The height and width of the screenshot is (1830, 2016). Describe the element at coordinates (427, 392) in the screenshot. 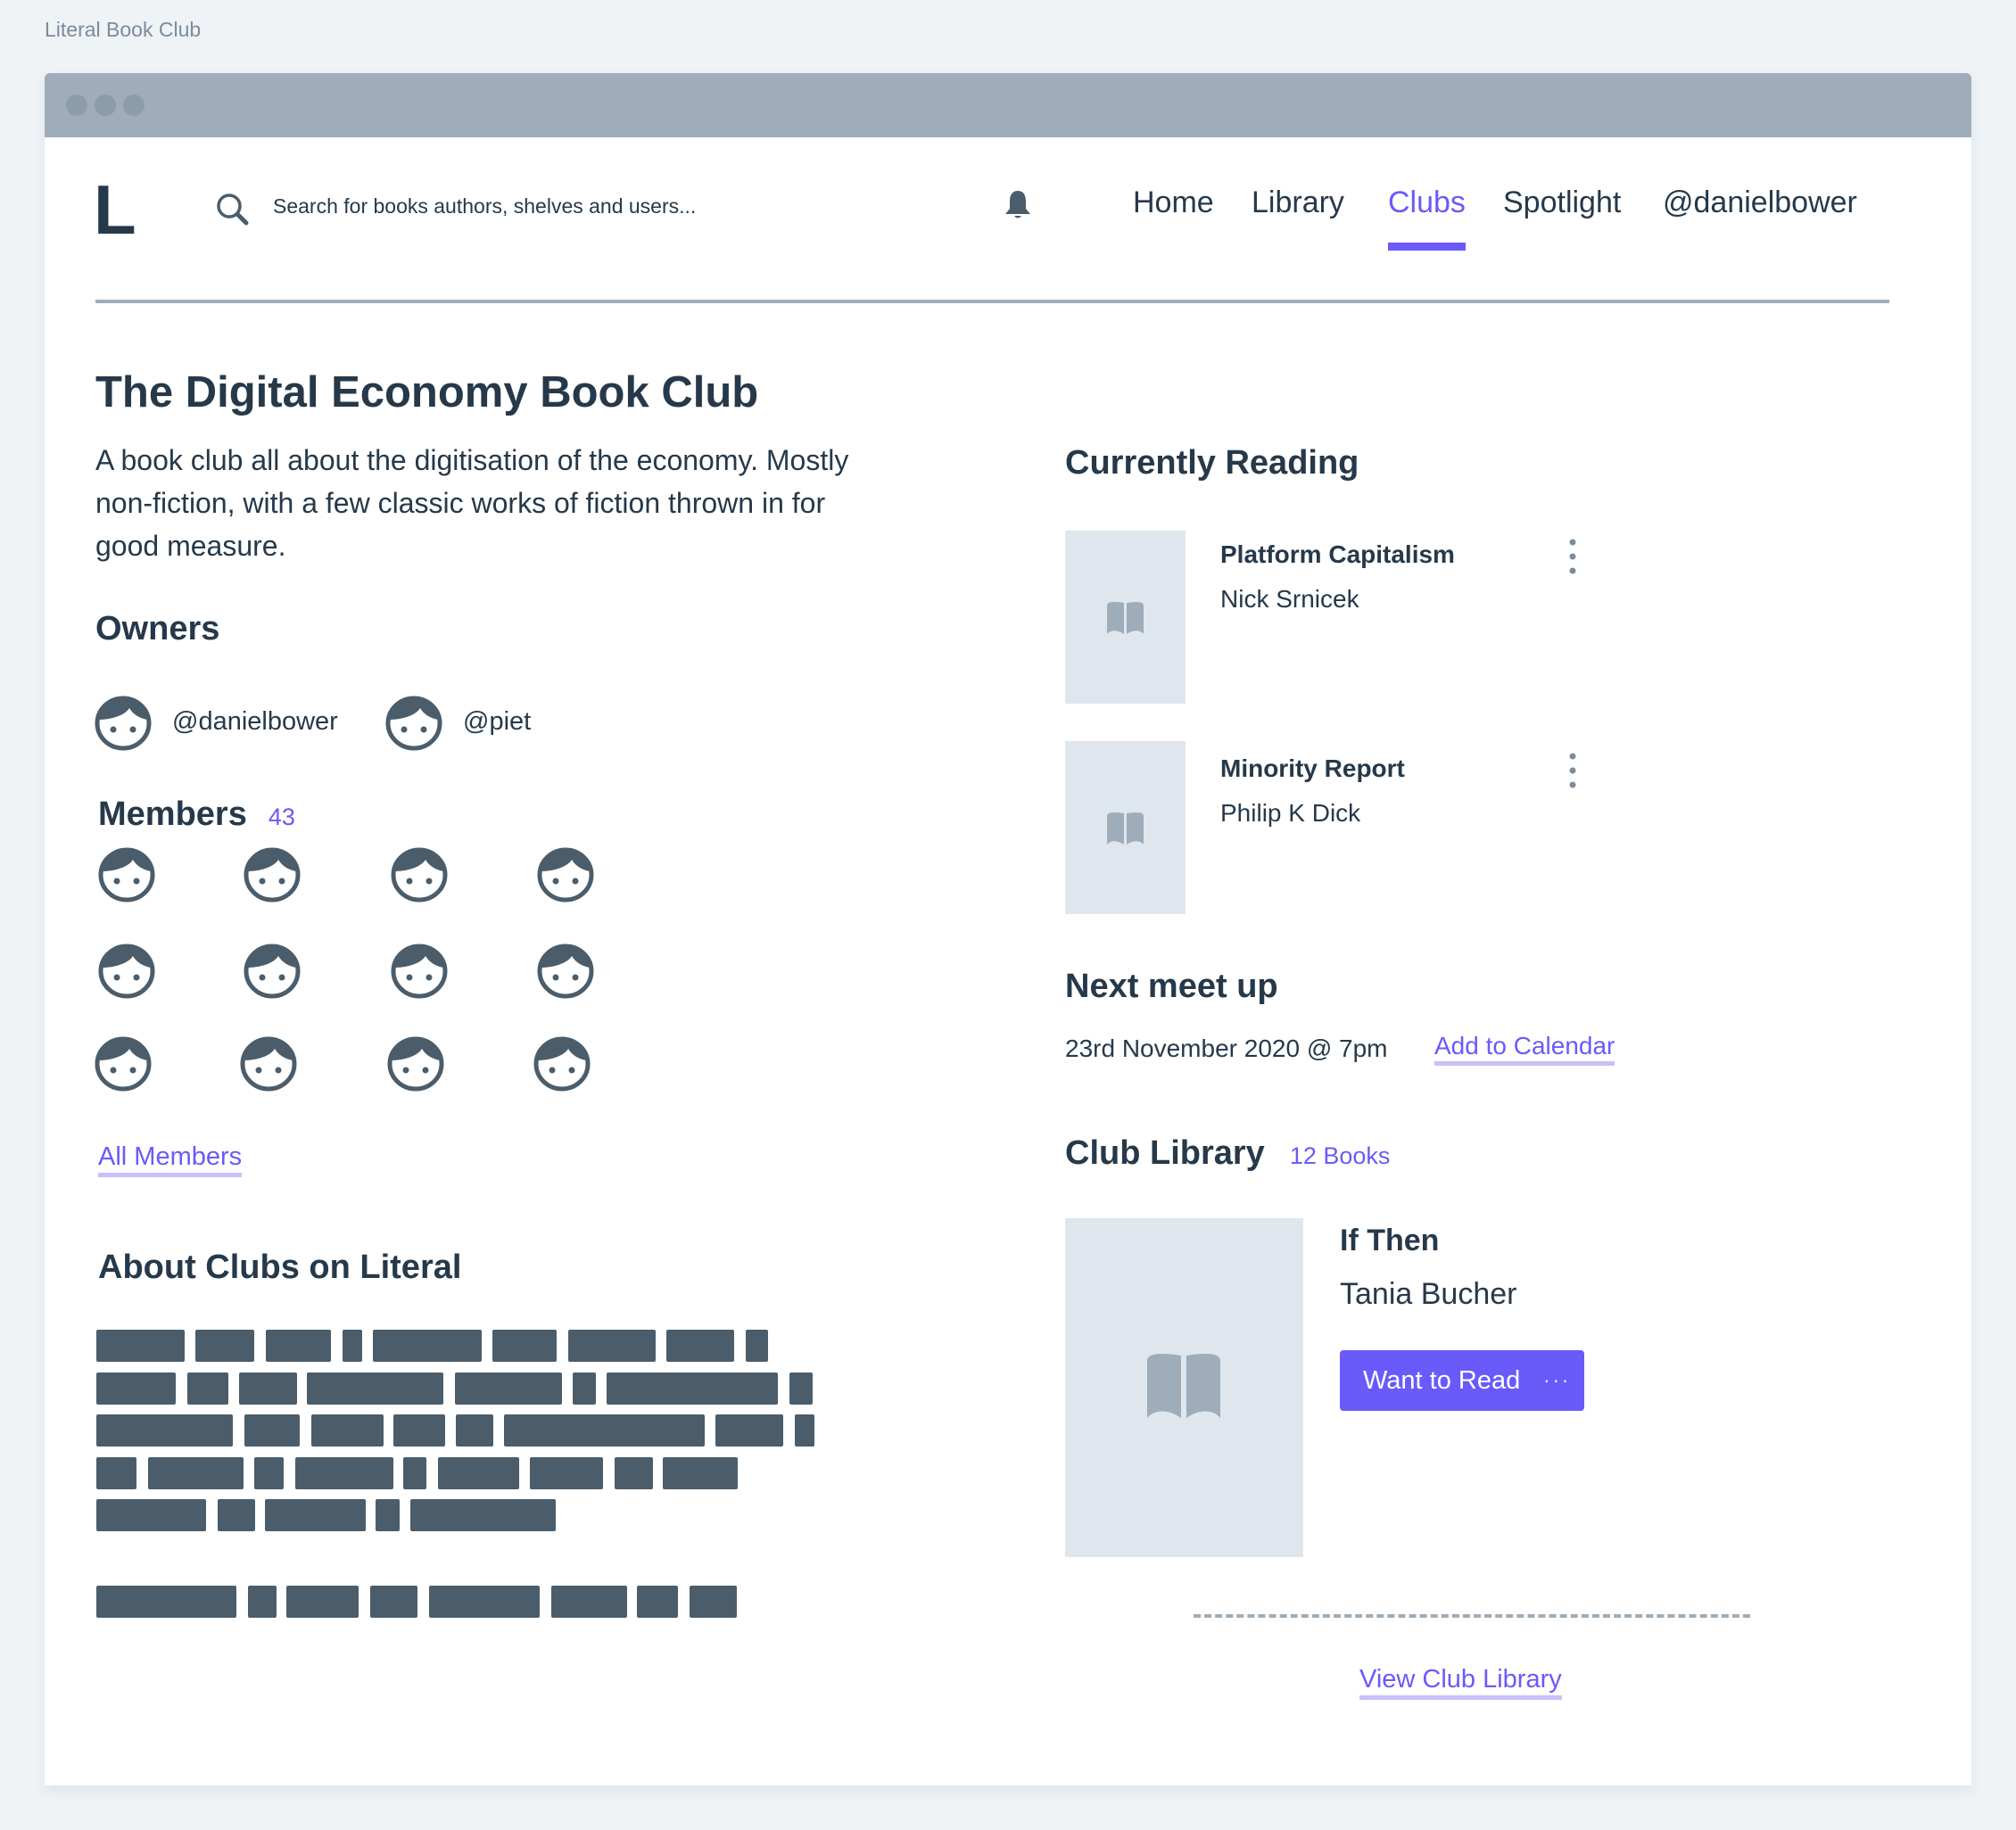

I see `club-title: The Digital Economy Book Club` at that location.